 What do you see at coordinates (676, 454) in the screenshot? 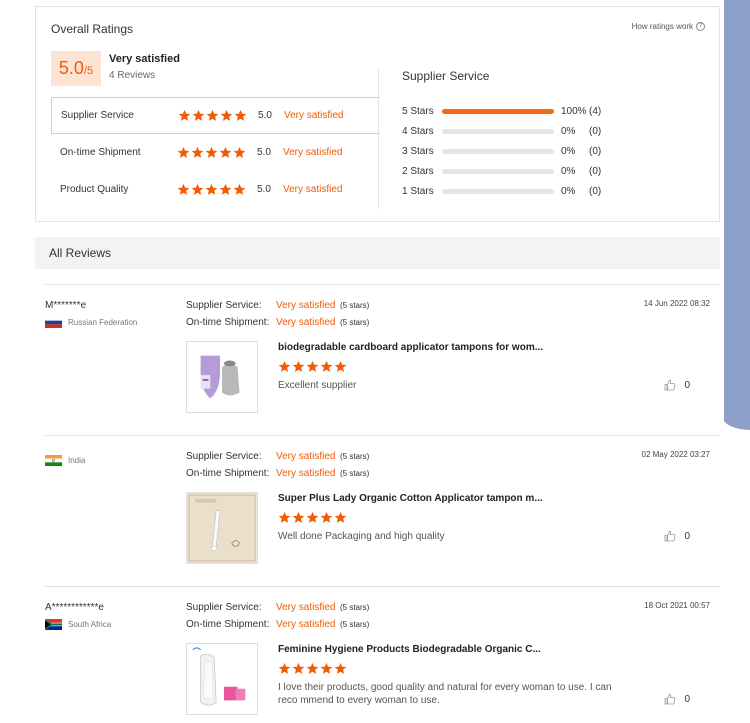
I see `review-date: 02 May 2022 03:27` at bounding box center [676, 454].